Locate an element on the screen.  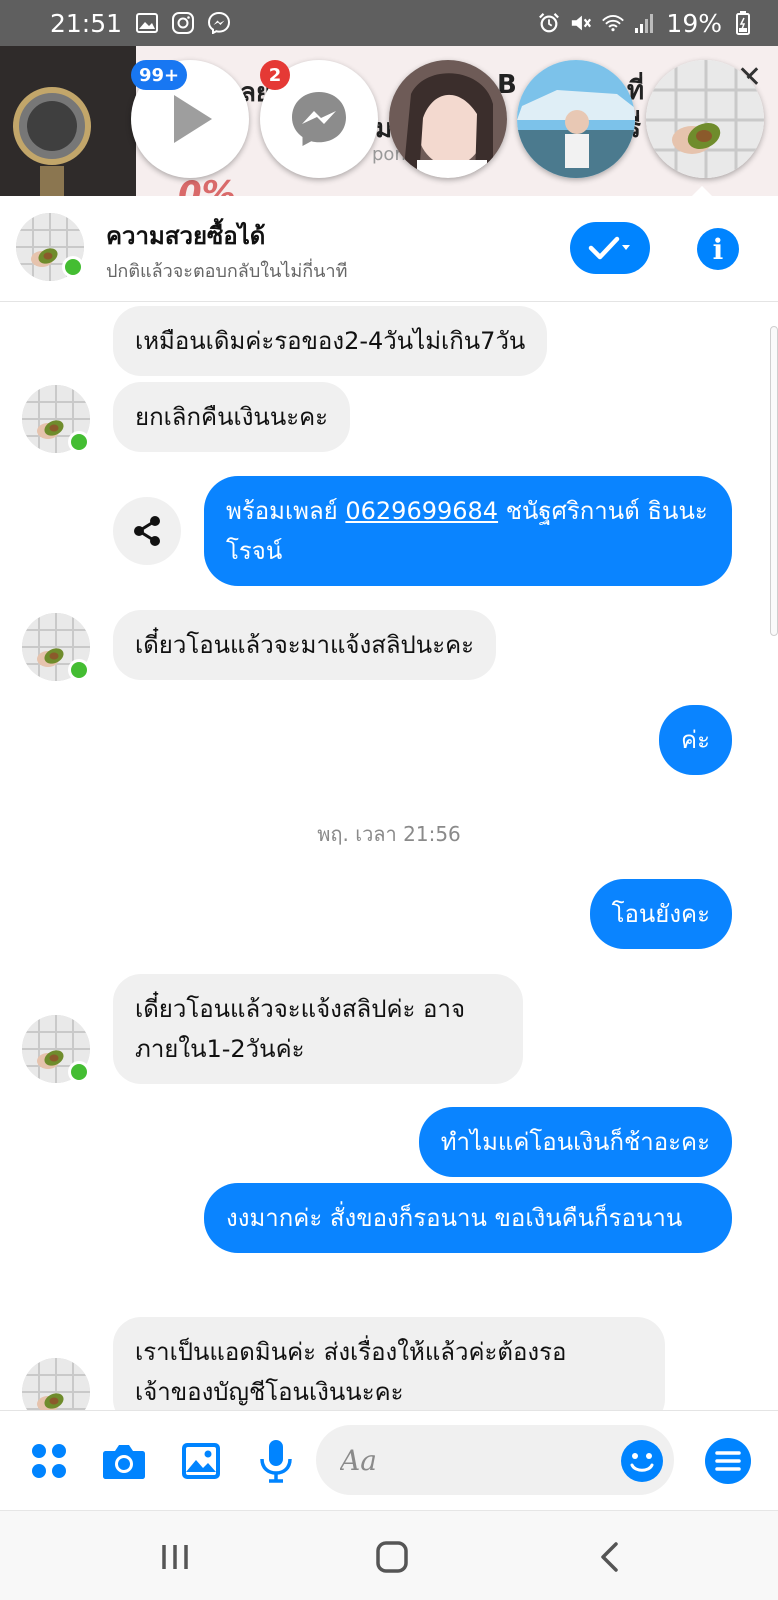
microphone-icon is located at coordinates (276, 1461).